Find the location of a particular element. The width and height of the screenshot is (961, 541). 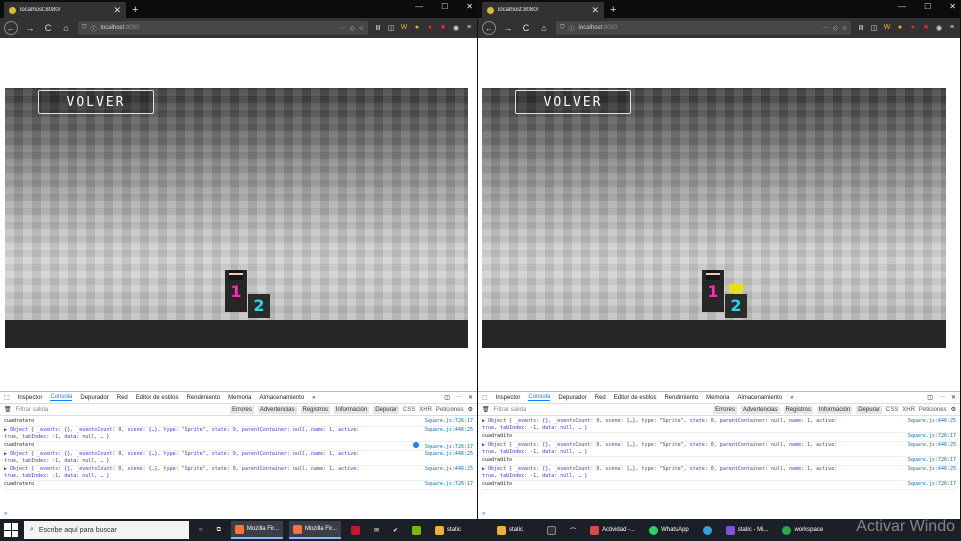

filter-css: CSS is located at coordinates (892, 410).